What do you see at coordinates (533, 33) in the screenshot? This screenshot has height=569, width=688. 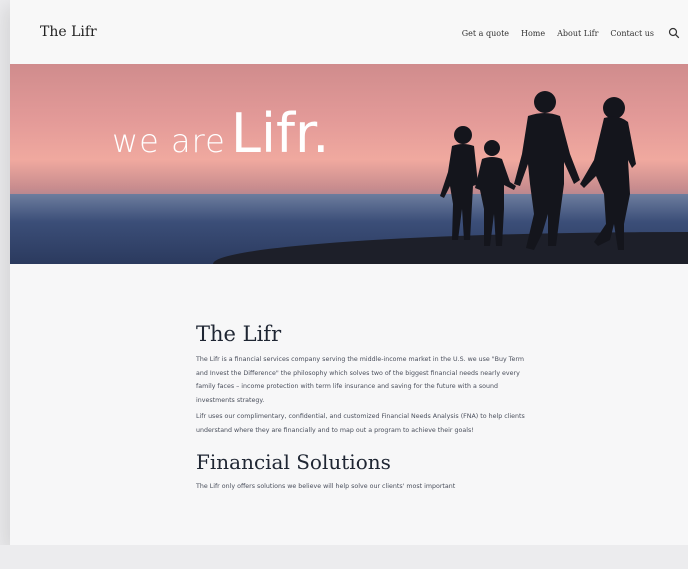 I see `nav-home: Home` at bounding box center [533, 33].